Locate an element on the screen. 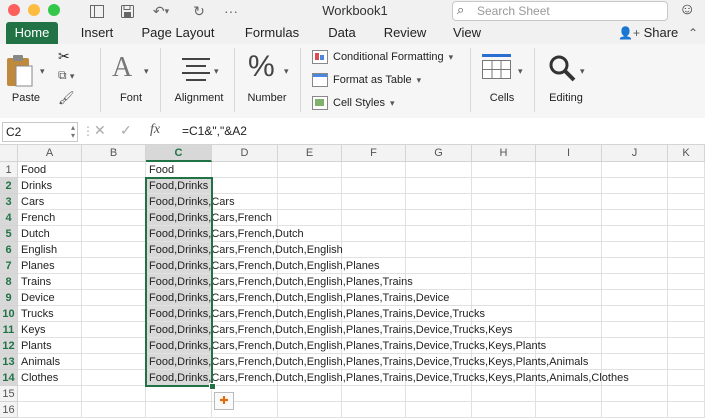  column-header-h: H is located at coordinates (504, 153).